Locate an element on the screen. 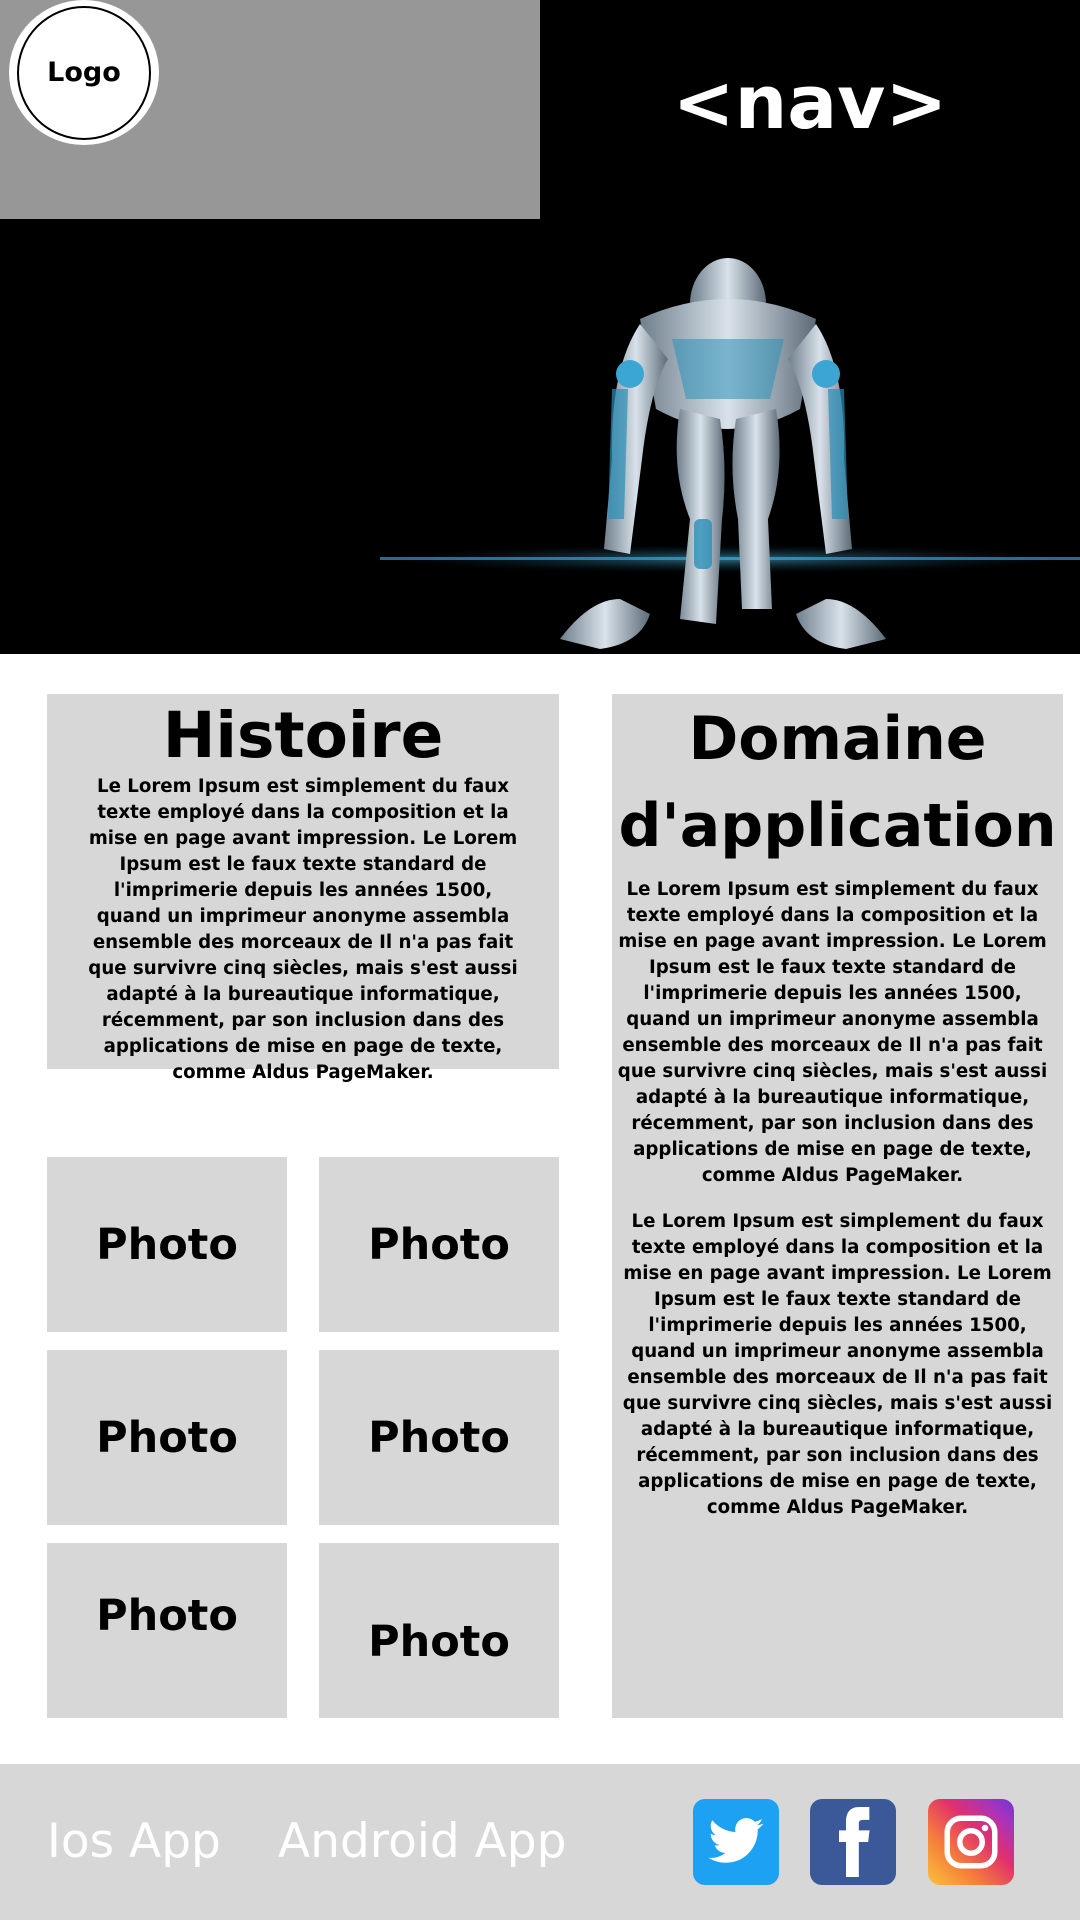  facebook-f-glyph is located at coordinates (854, 1842).